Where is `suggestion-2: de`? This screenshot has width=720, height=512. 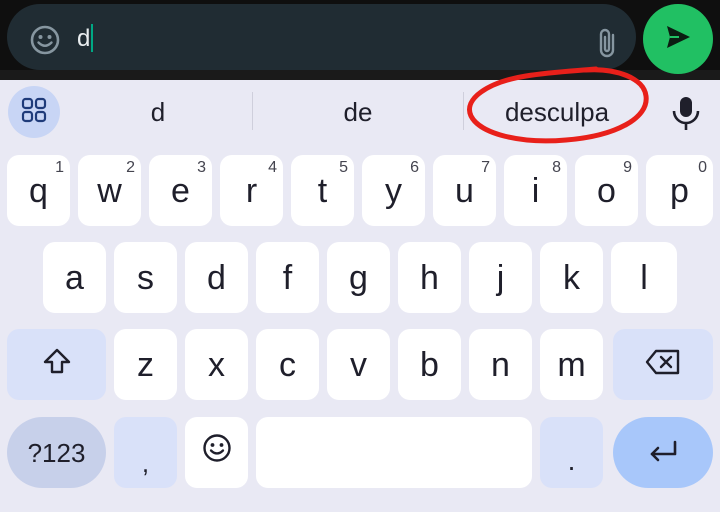 suggestion-2: de is located at coordinates (358, 112).